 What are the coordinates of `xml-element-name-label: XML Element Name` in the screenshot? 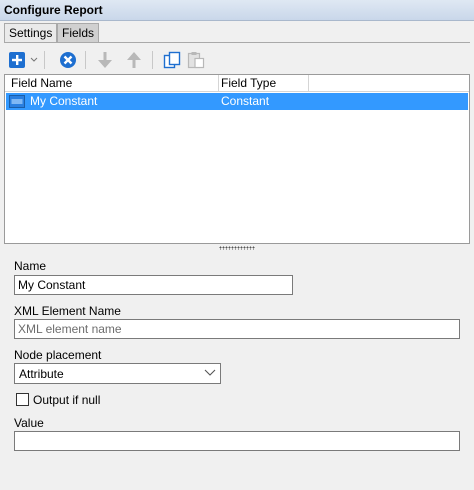 It's located at (67, 311).